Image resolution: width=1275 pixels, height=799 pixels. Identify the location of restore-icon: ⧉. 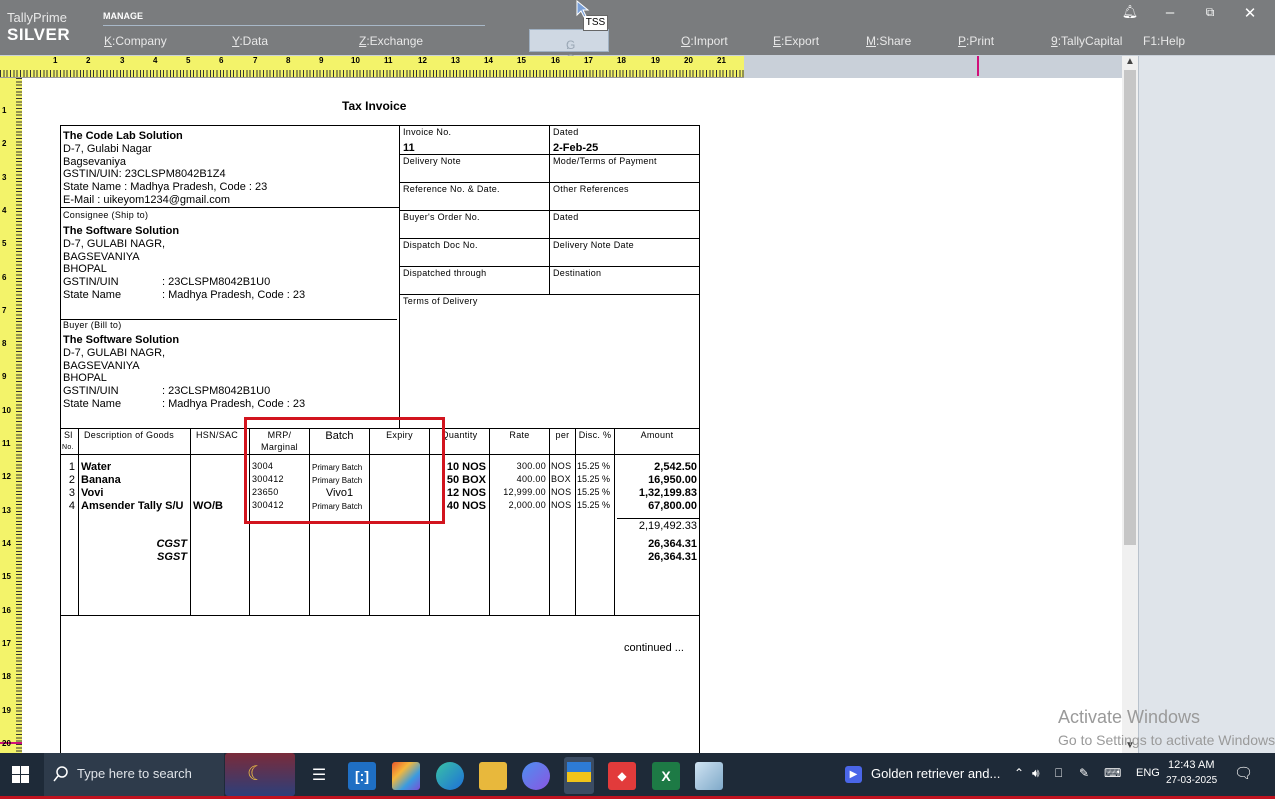
(1210, 12).